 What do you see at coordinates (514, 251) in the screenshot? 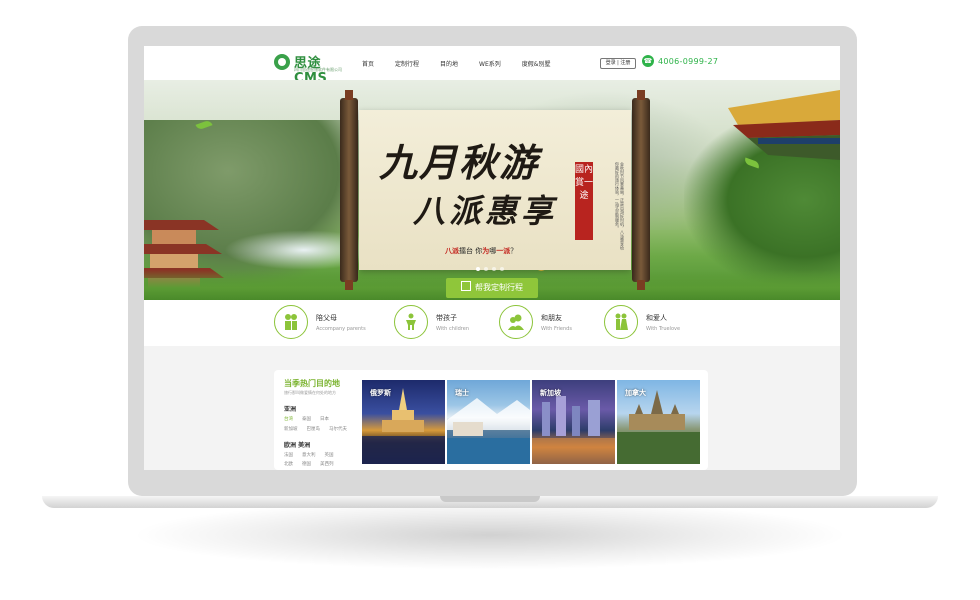
I see `tagline-text: ？` at bounding box center [514, 251].